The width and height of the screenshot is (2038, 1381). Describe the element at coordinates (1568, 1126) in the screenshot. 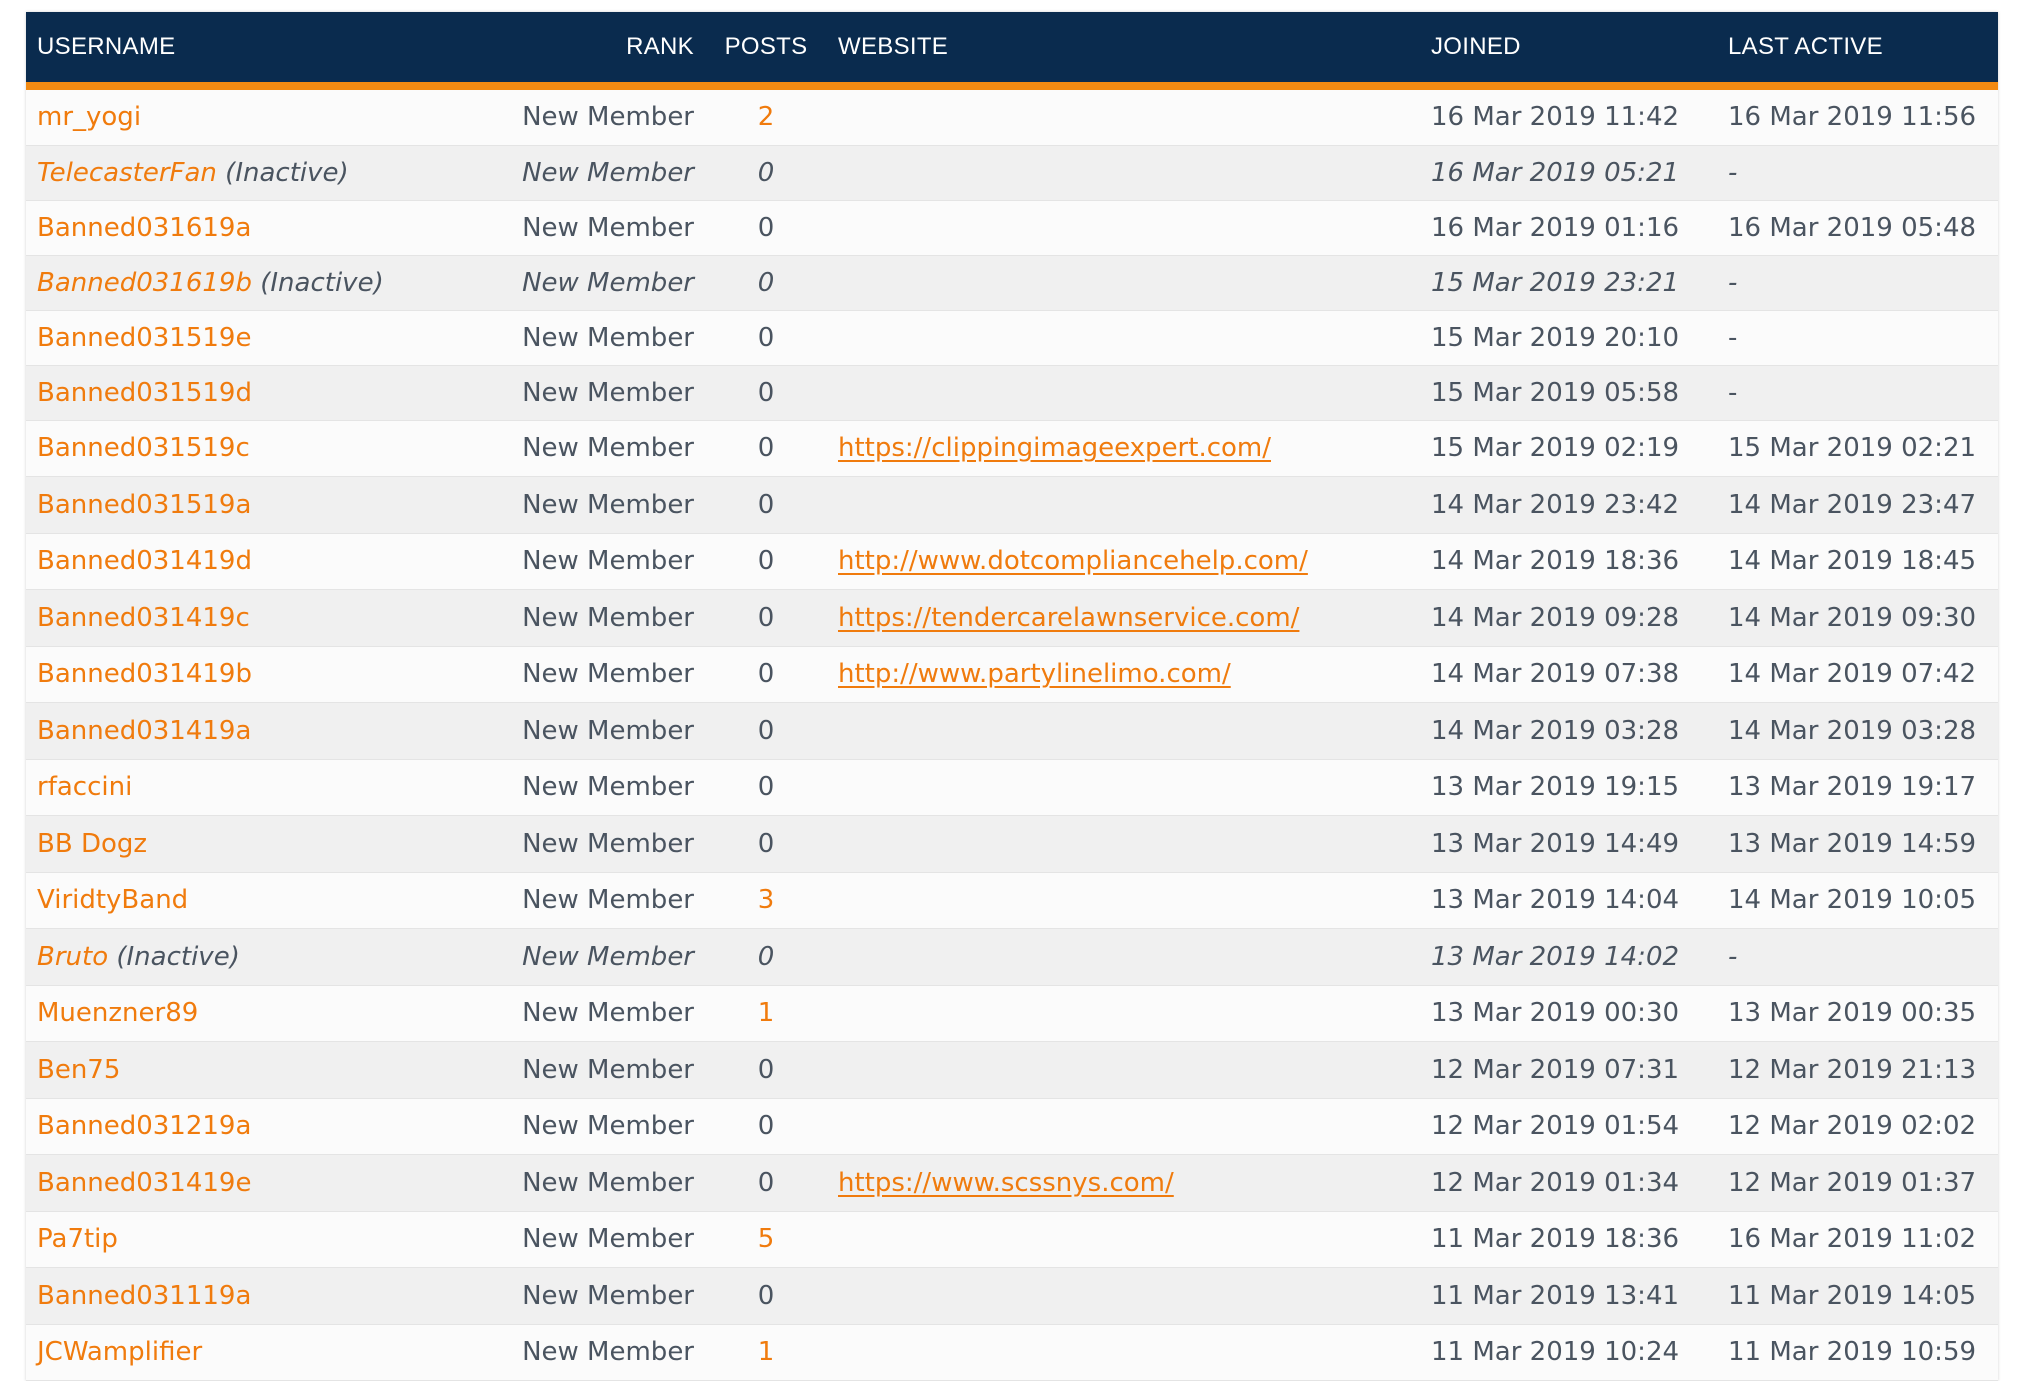

I see `joined-cell: 12 Mar 2019 01:54` at that location.